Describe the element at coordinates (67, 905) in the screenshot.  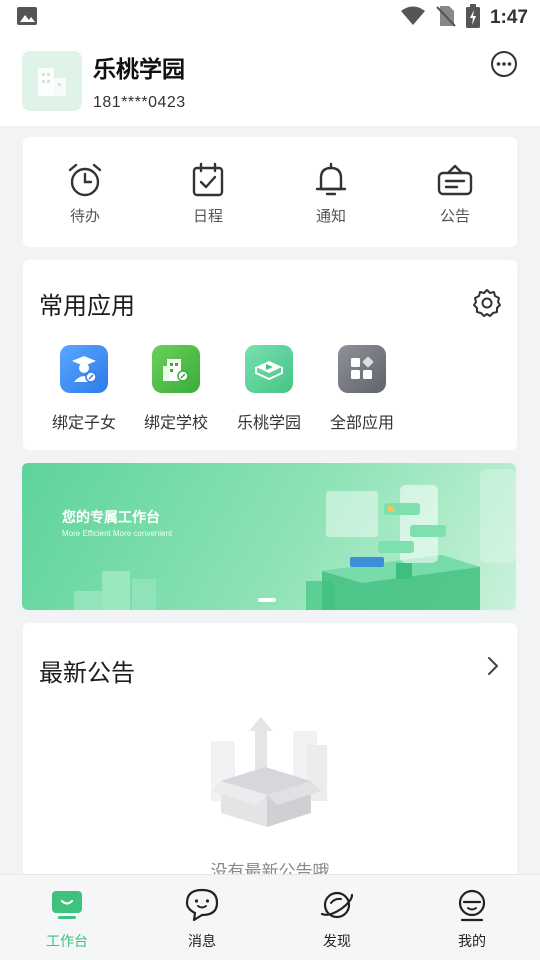
I see `workbench-icon` at that location.